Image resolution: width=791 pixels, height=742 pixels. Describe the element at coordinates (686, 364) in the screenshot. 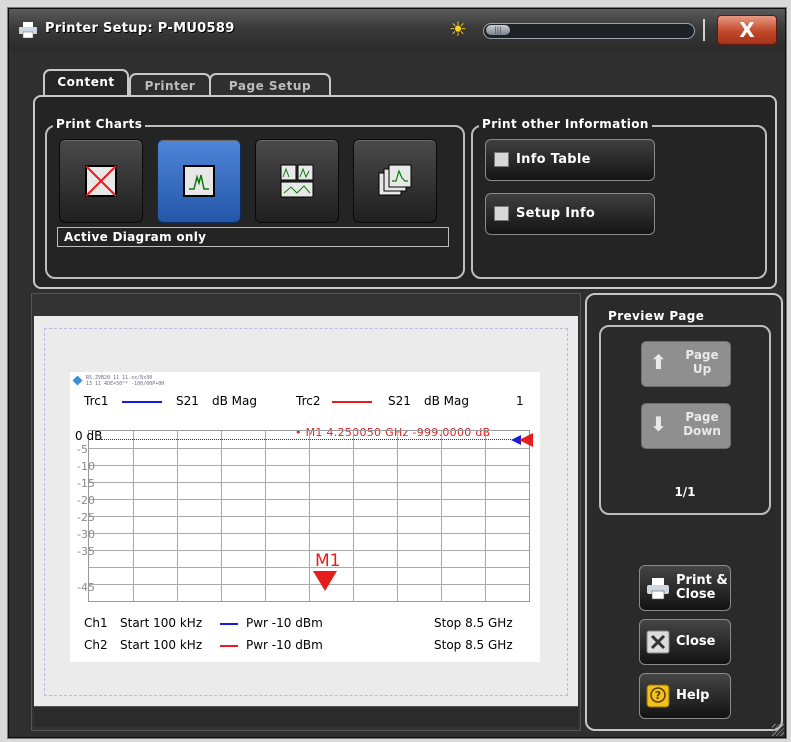

I see `page-up-button: ⬆ Page Up` at that location.